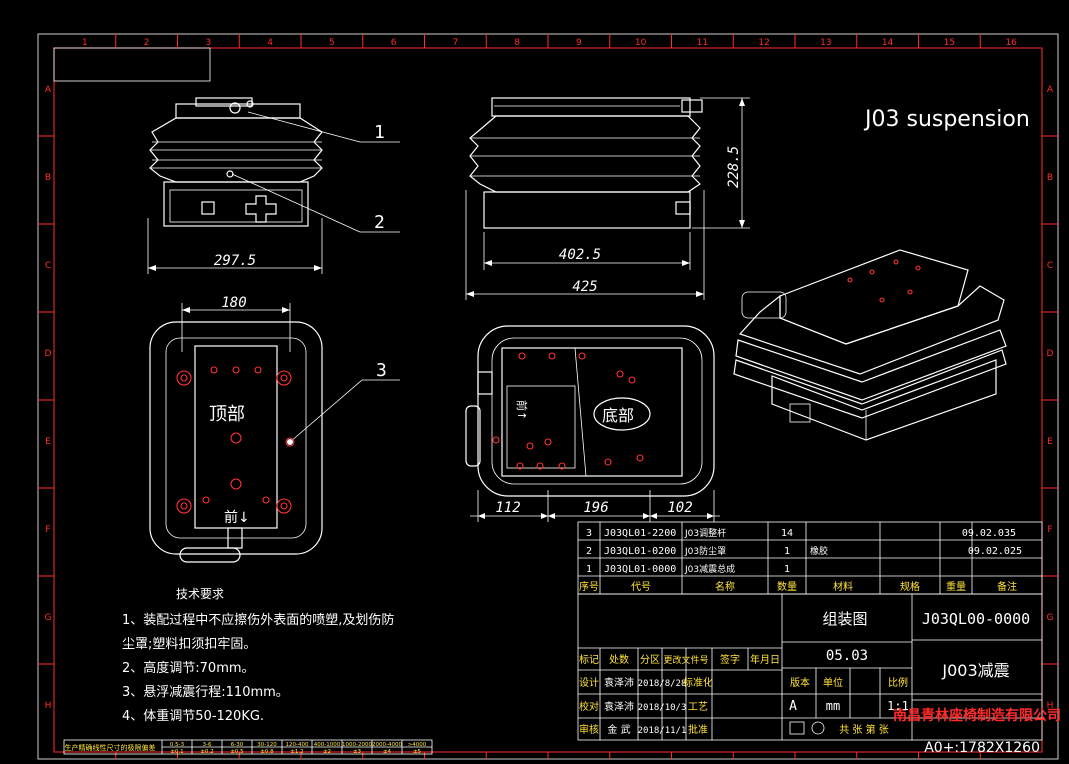 This screenshot has width=1069, height=764. What do you see at coordinates (579, 43) in the screenshot?
I see `col-label: 9` at bounding box center [579, 43].